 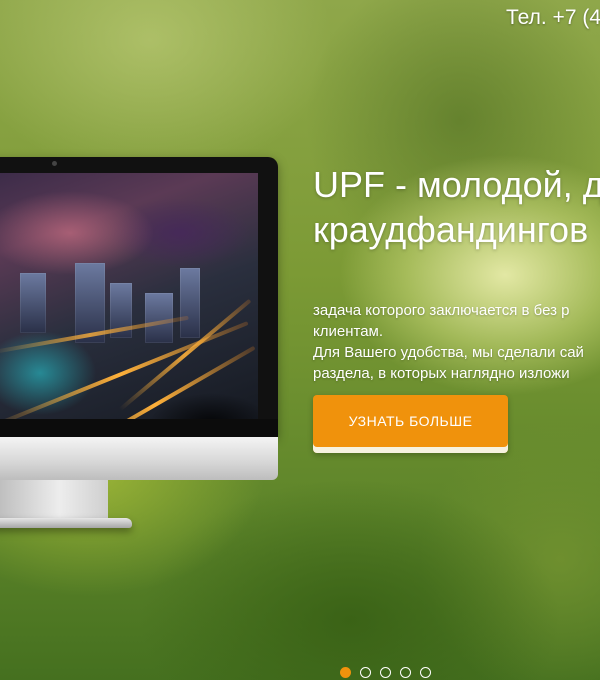 What do you see at coordinates (54, 500) in the screenshot?
I see `monitor-stand` at bounding box center [54, 500].